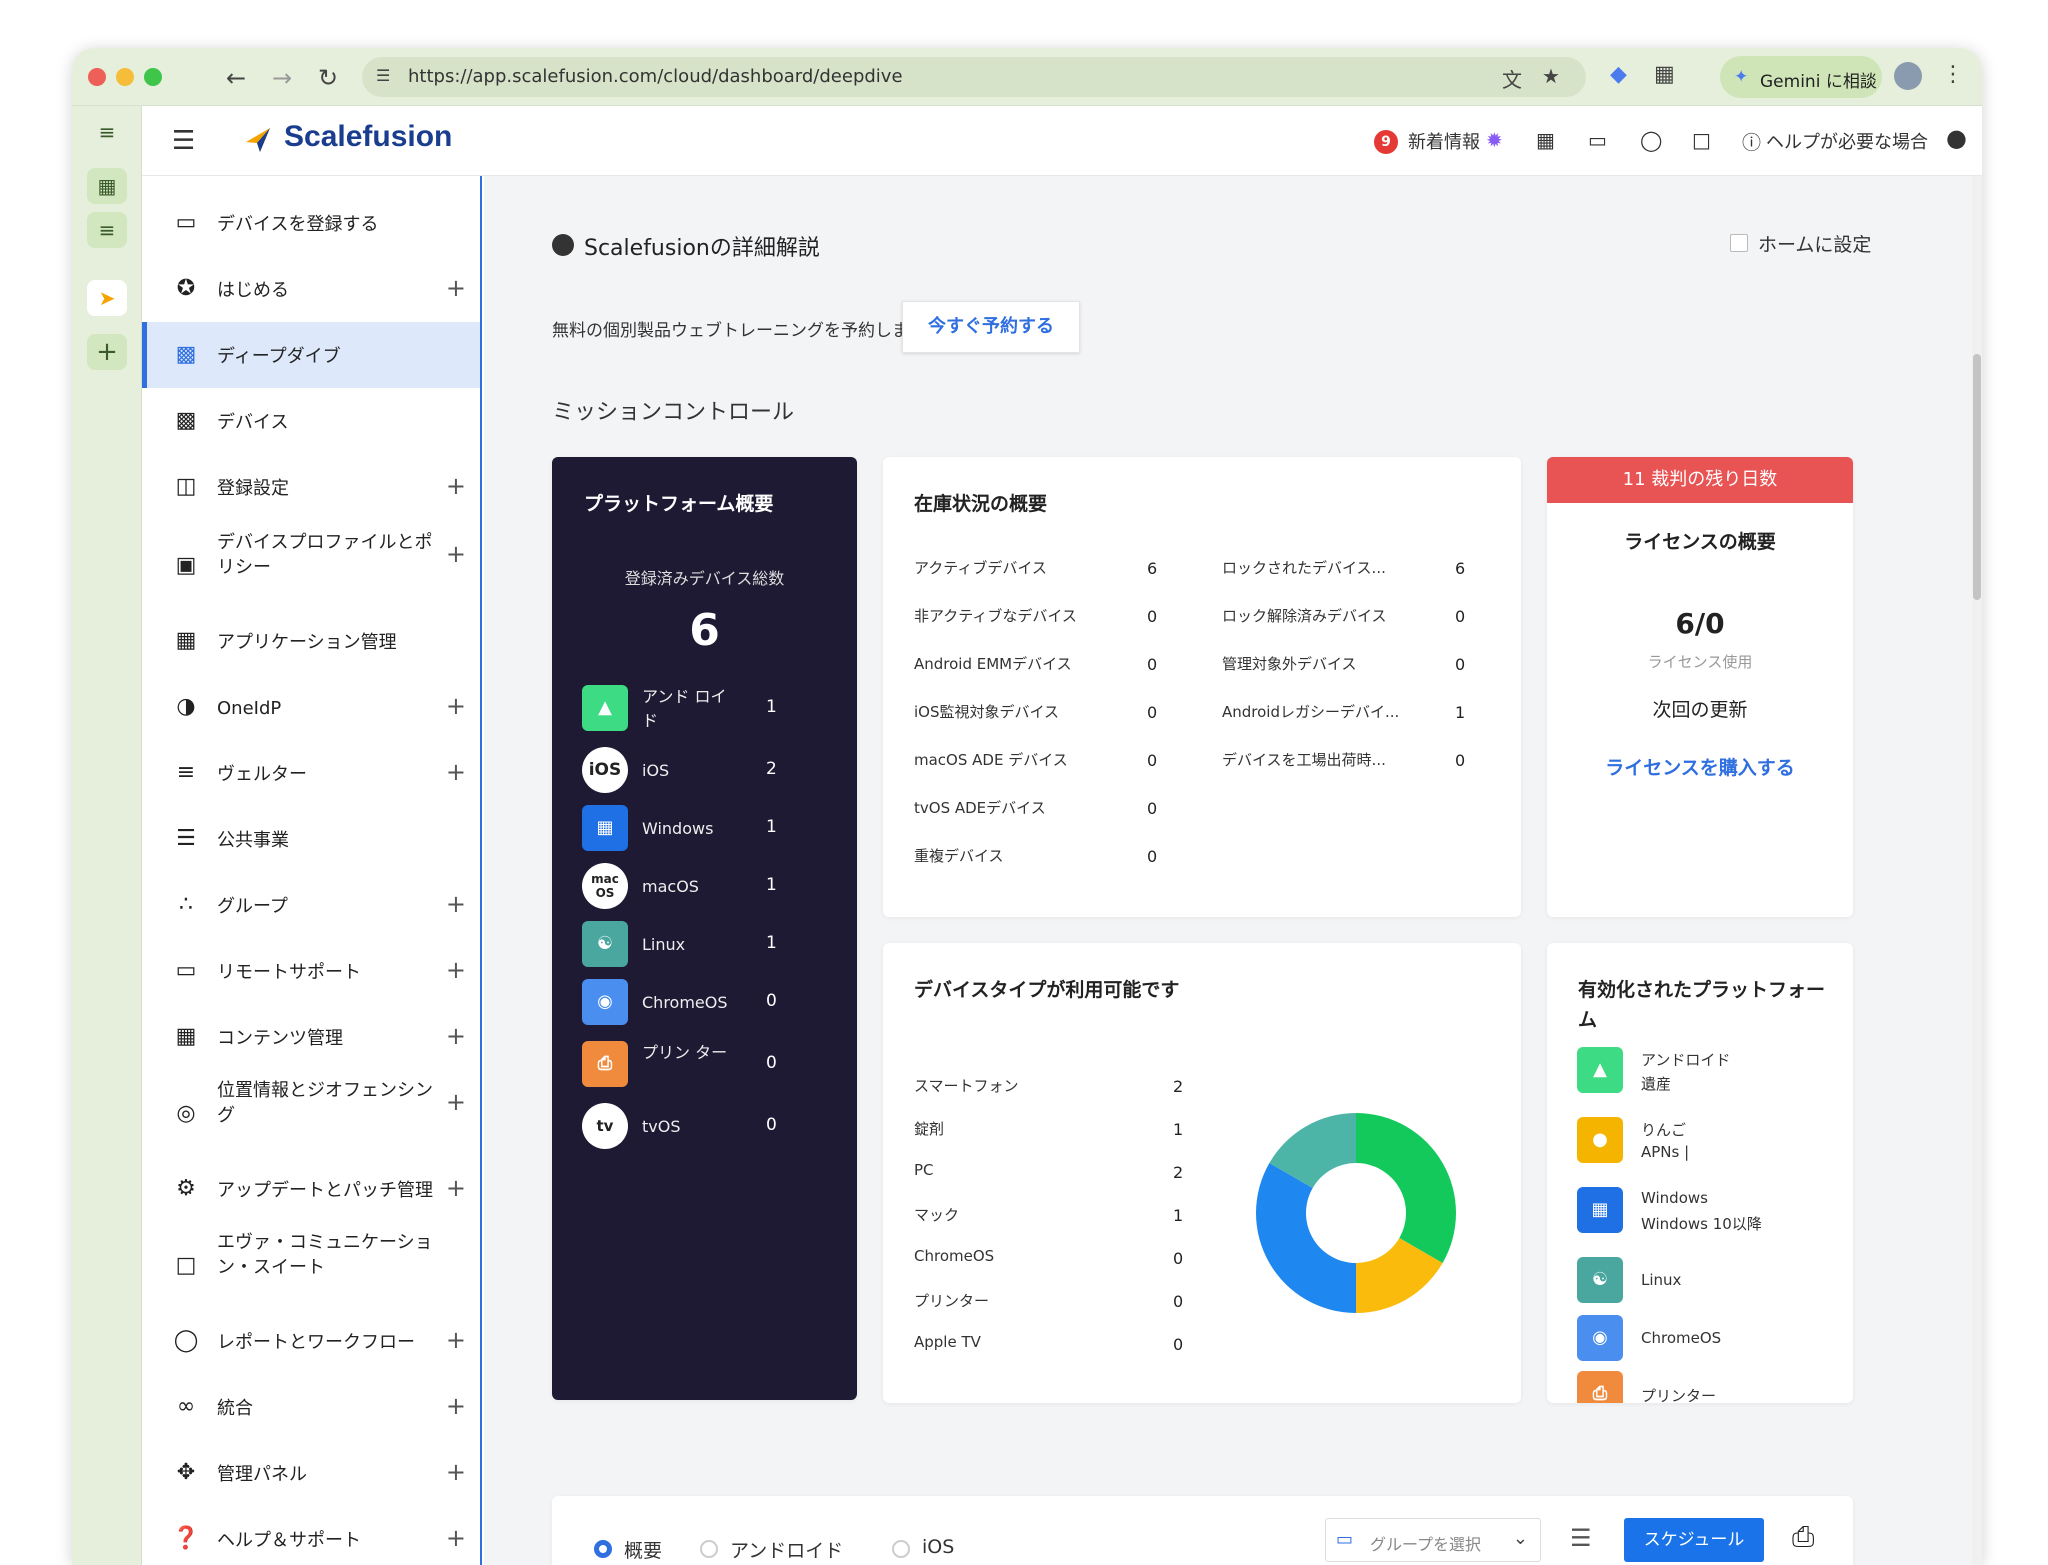  Describe the element at coordinates (311, 223) in the screenshot. I see `sidebar-item-register-device: ▭ デバイスを登録する` at that location.